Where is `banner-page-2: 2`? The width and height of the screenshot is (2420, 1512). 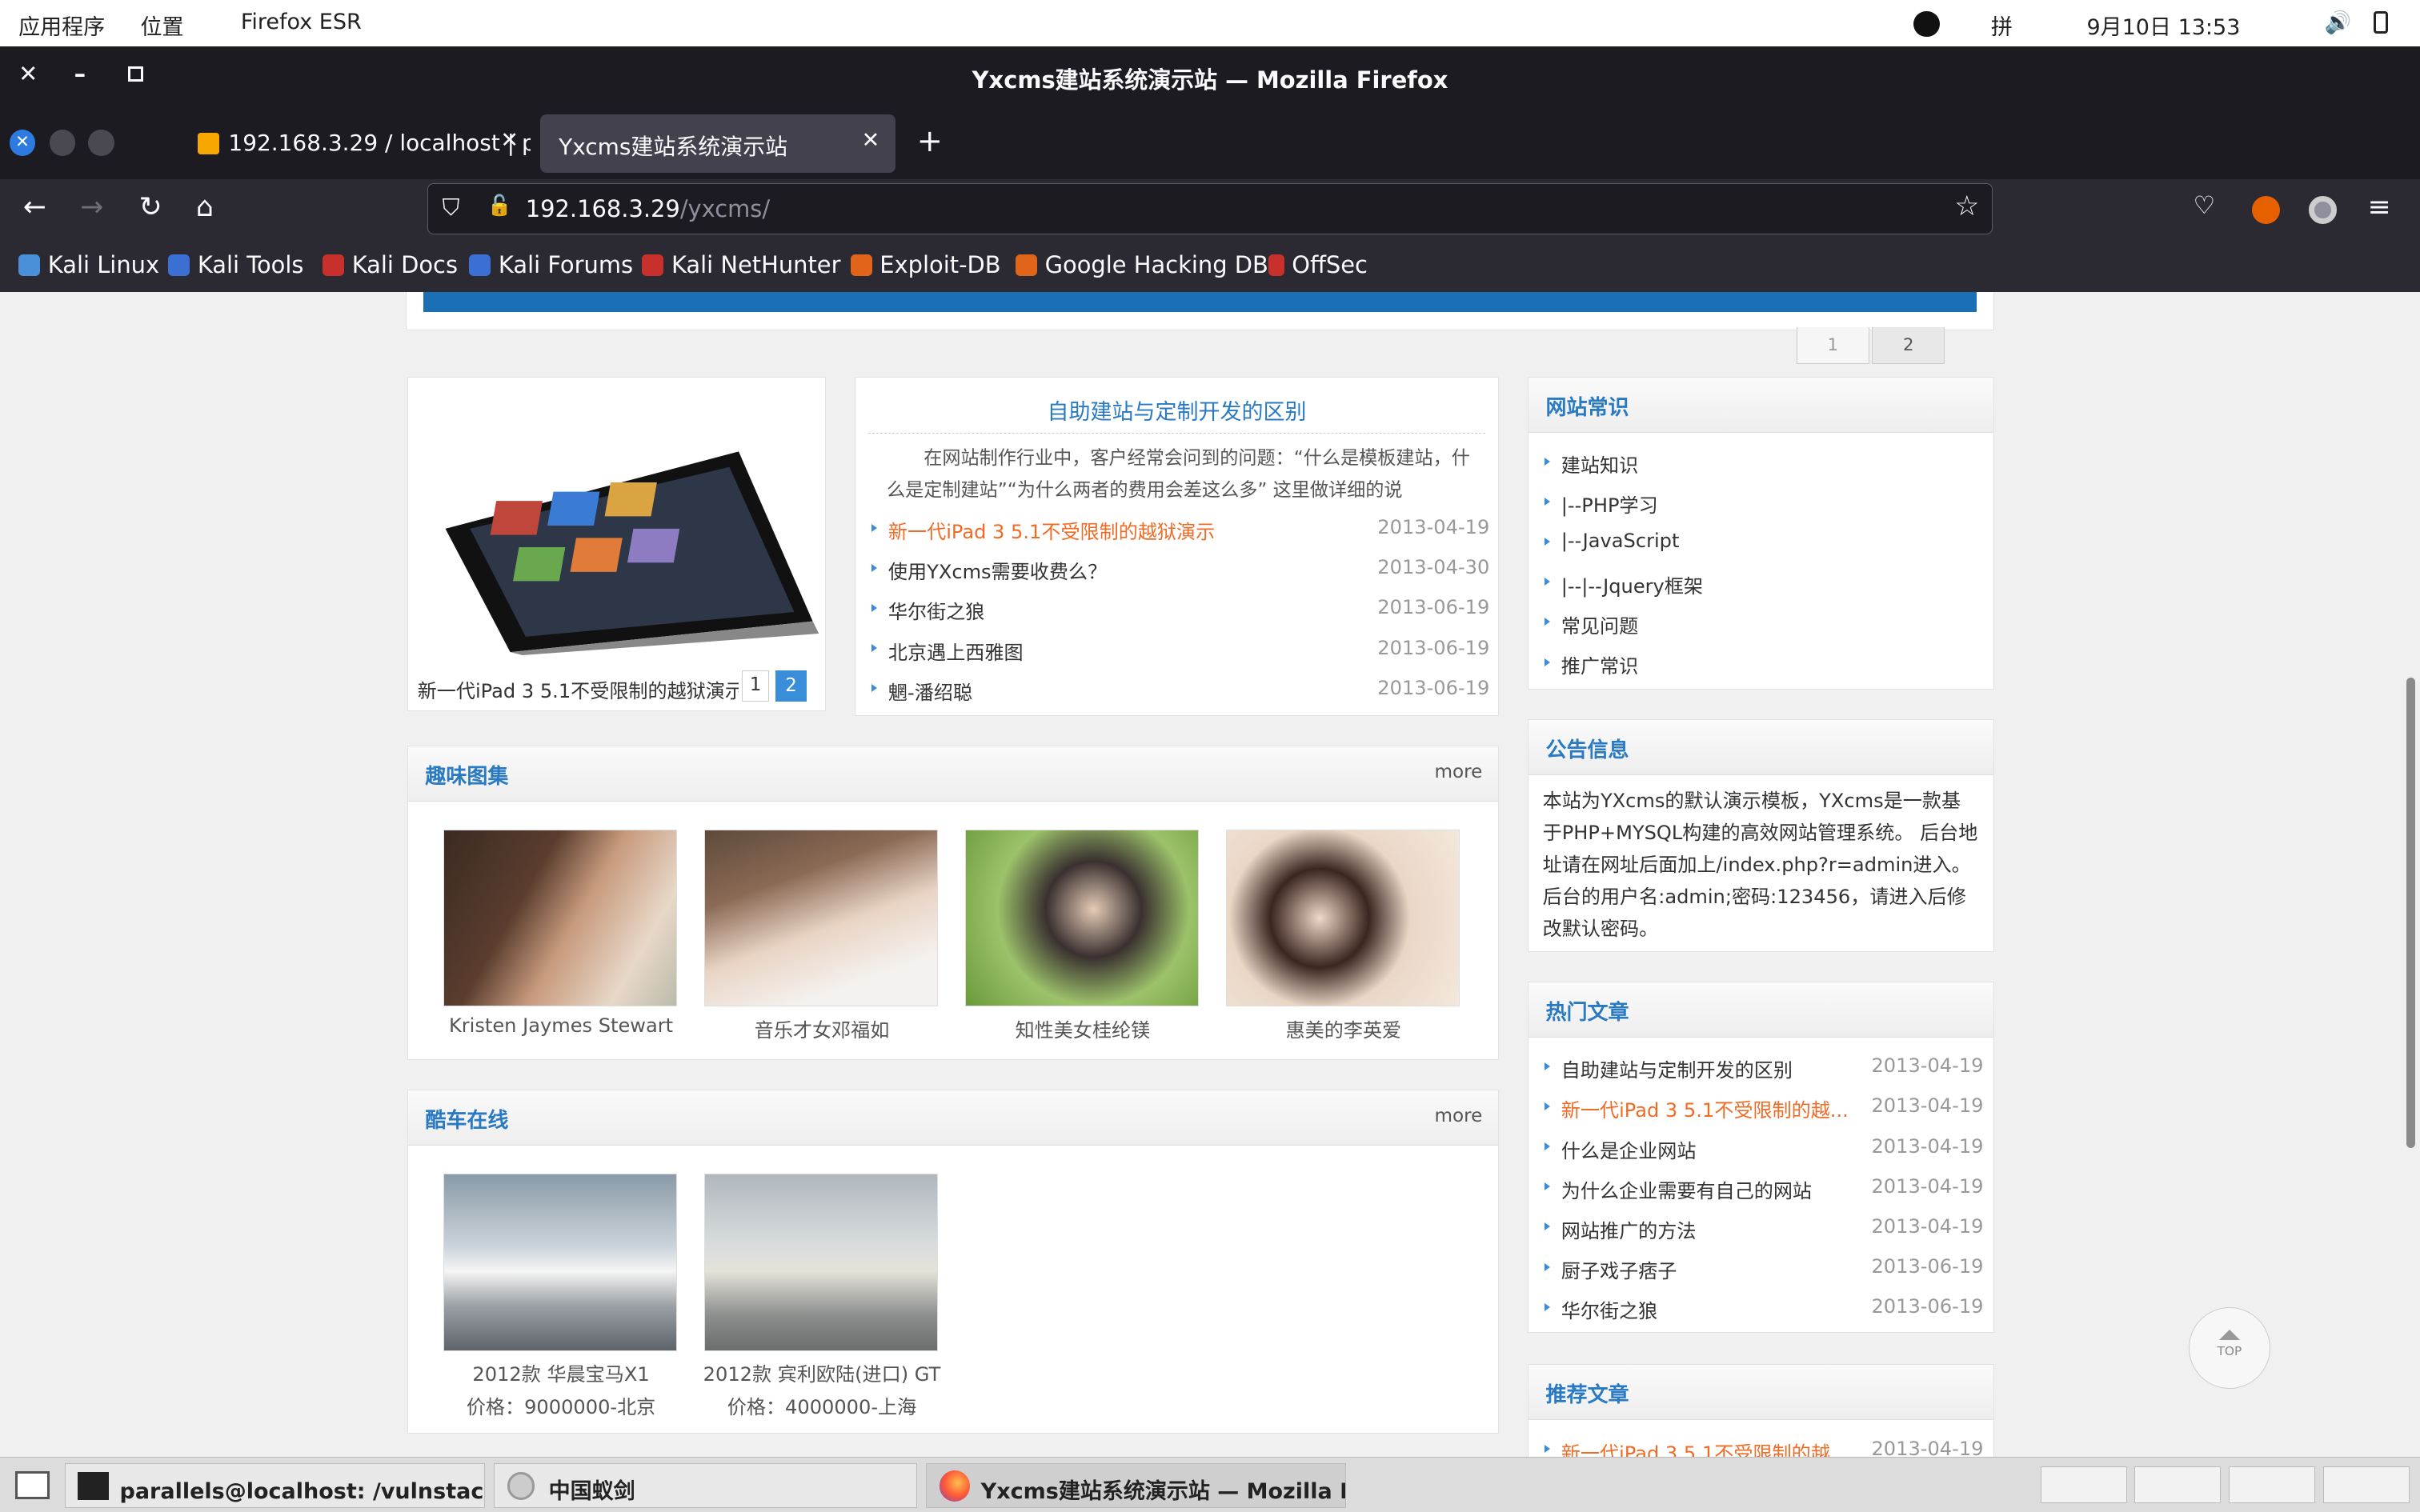
banner-page-2: 2 is located at coordinates (1908, 345).